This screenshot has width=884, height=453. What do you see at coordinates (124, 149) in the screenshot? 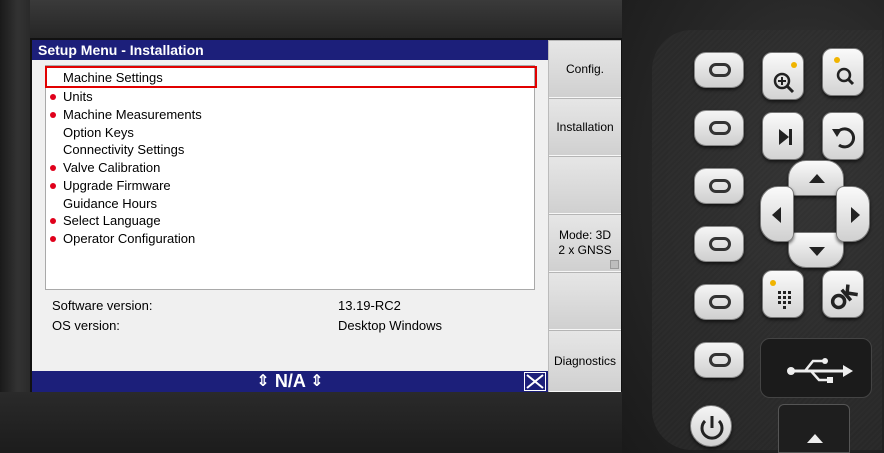
I see `menu-item-label: Connectivity Settings` at bounding box center [124, 149].